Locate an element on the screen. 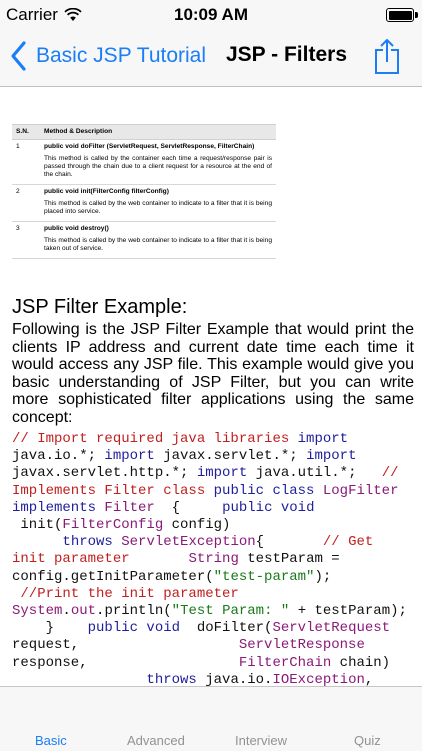  code-token: // Get is located at coordinates (348, 542).